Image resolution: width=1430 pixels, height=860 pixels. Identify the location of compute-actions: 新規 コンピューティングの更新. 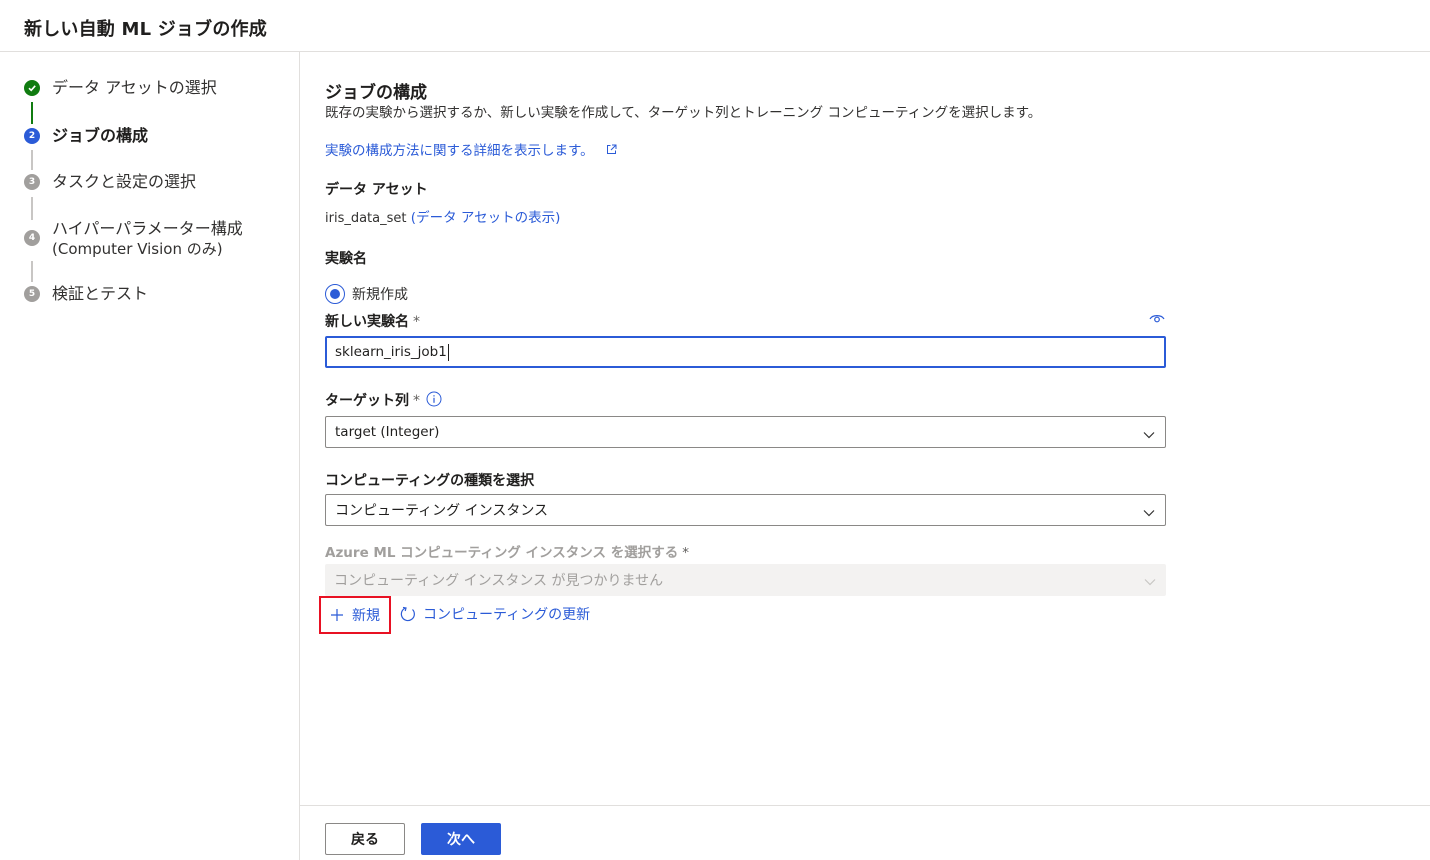
(454, 614).